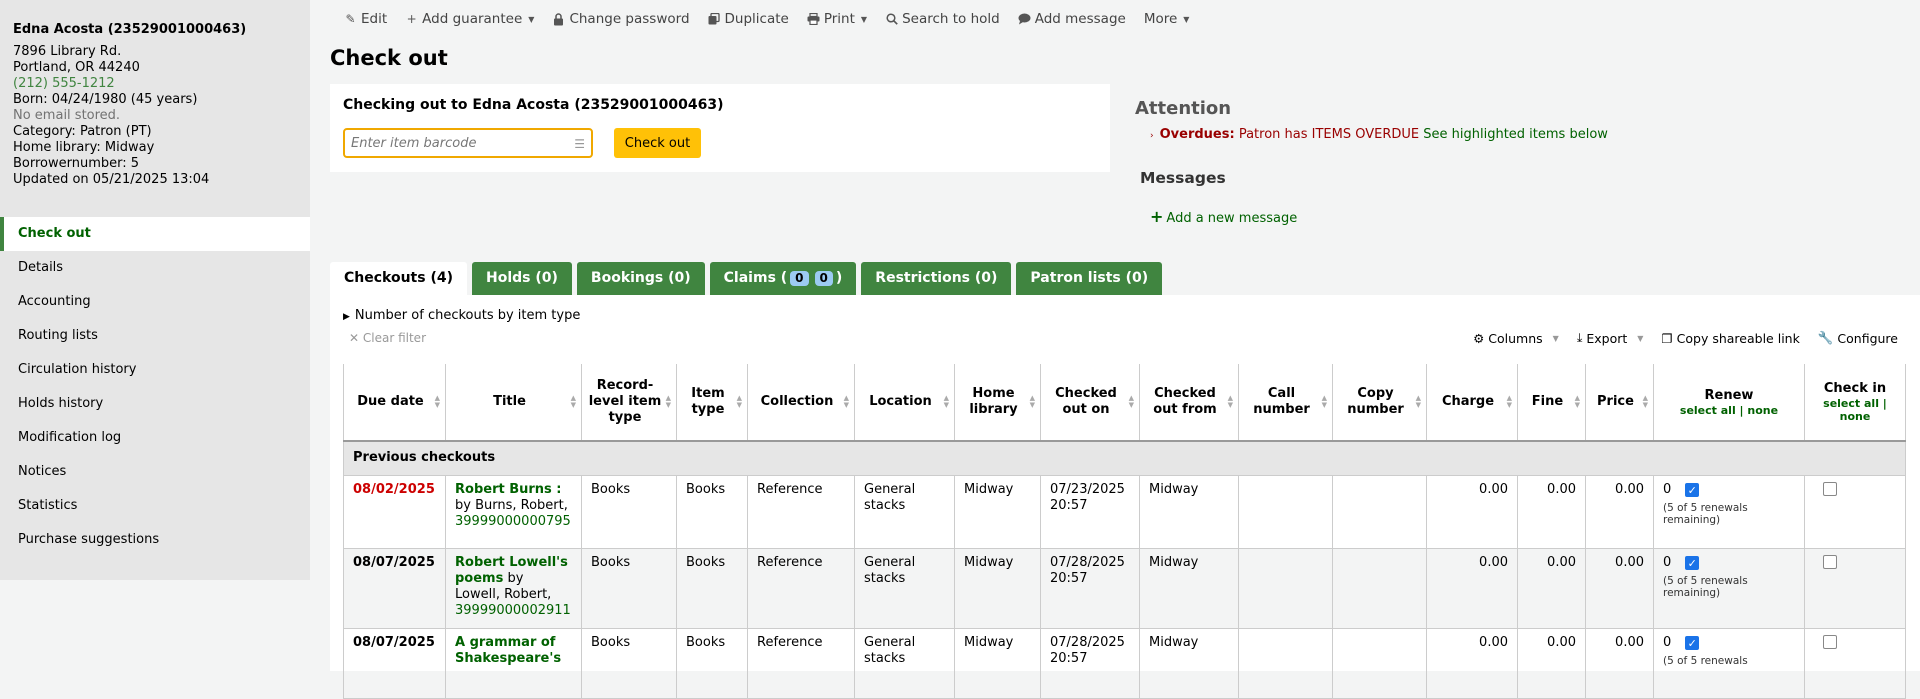  Describe the element at coordinates (508, 489) in the screenshot. I see `title-link: Robert Burns :` at that location.